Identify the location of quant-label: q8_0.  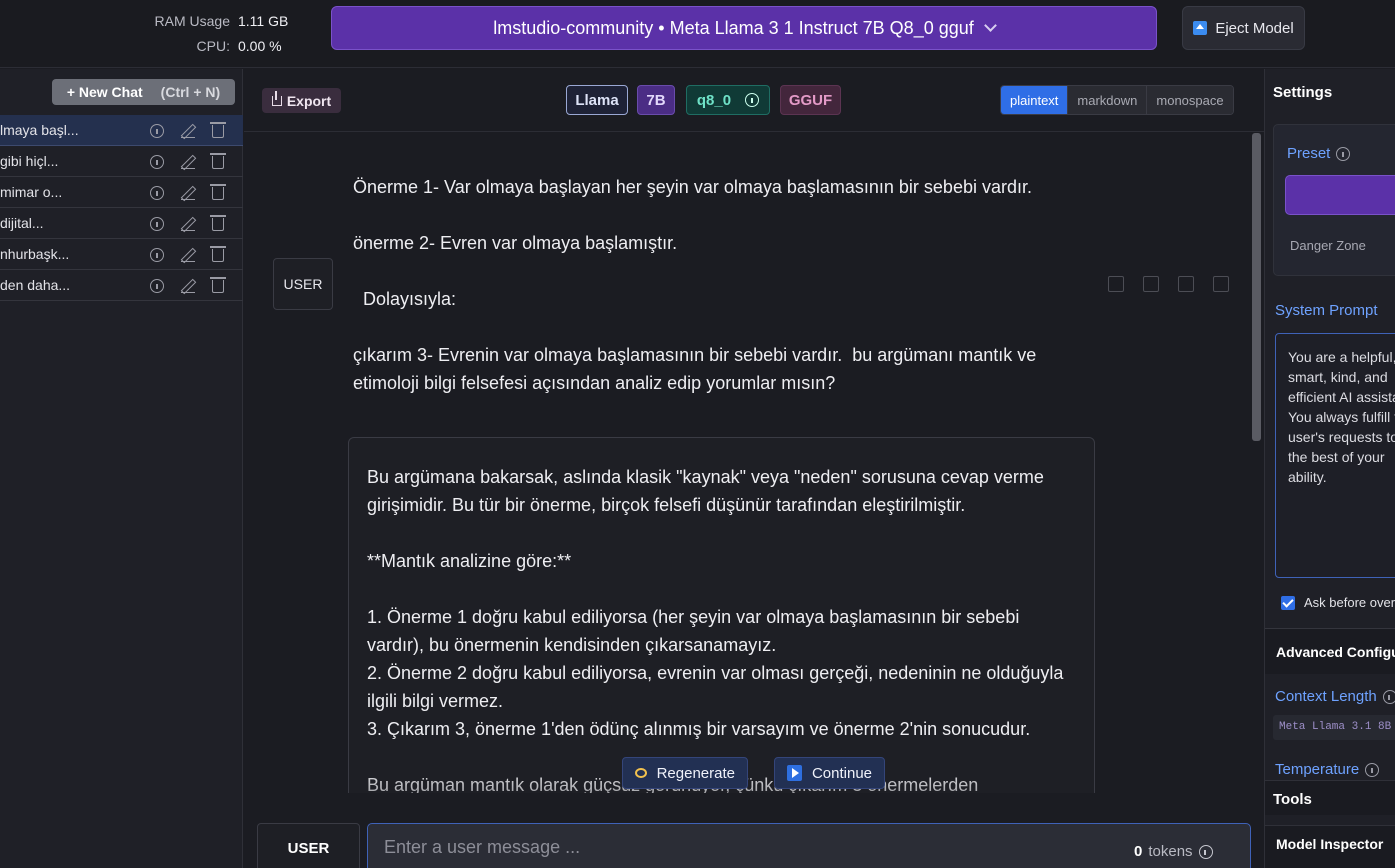
(714, 100).